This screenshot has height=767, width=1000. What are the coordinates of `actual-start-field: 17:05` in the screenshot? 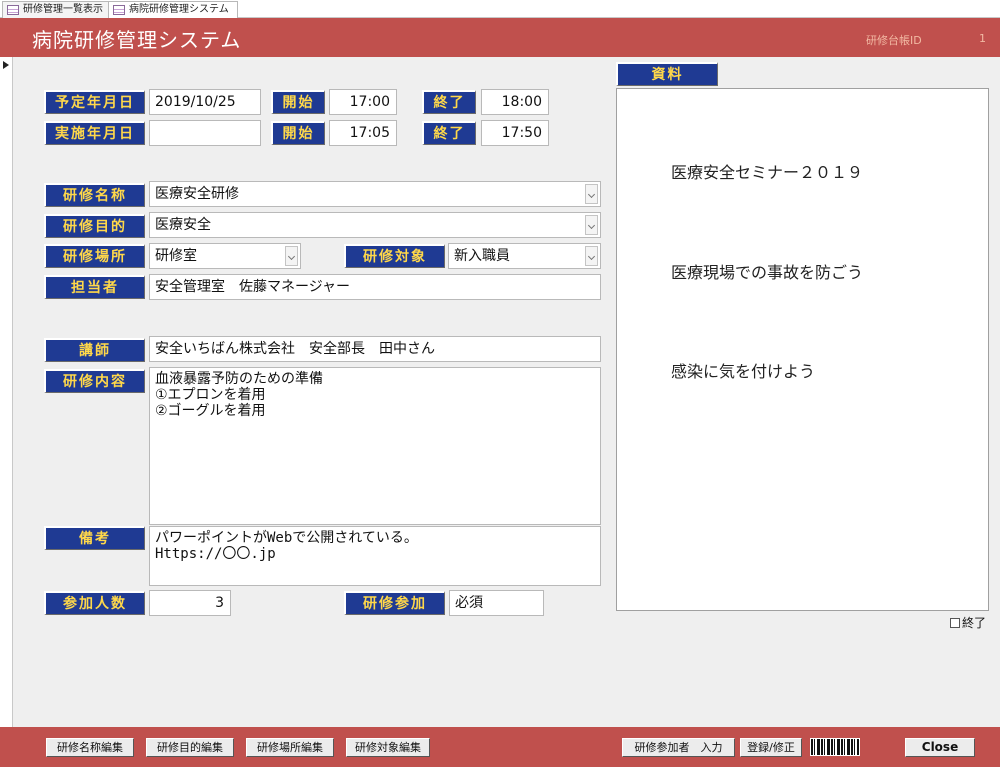 It's located at (363, 133).